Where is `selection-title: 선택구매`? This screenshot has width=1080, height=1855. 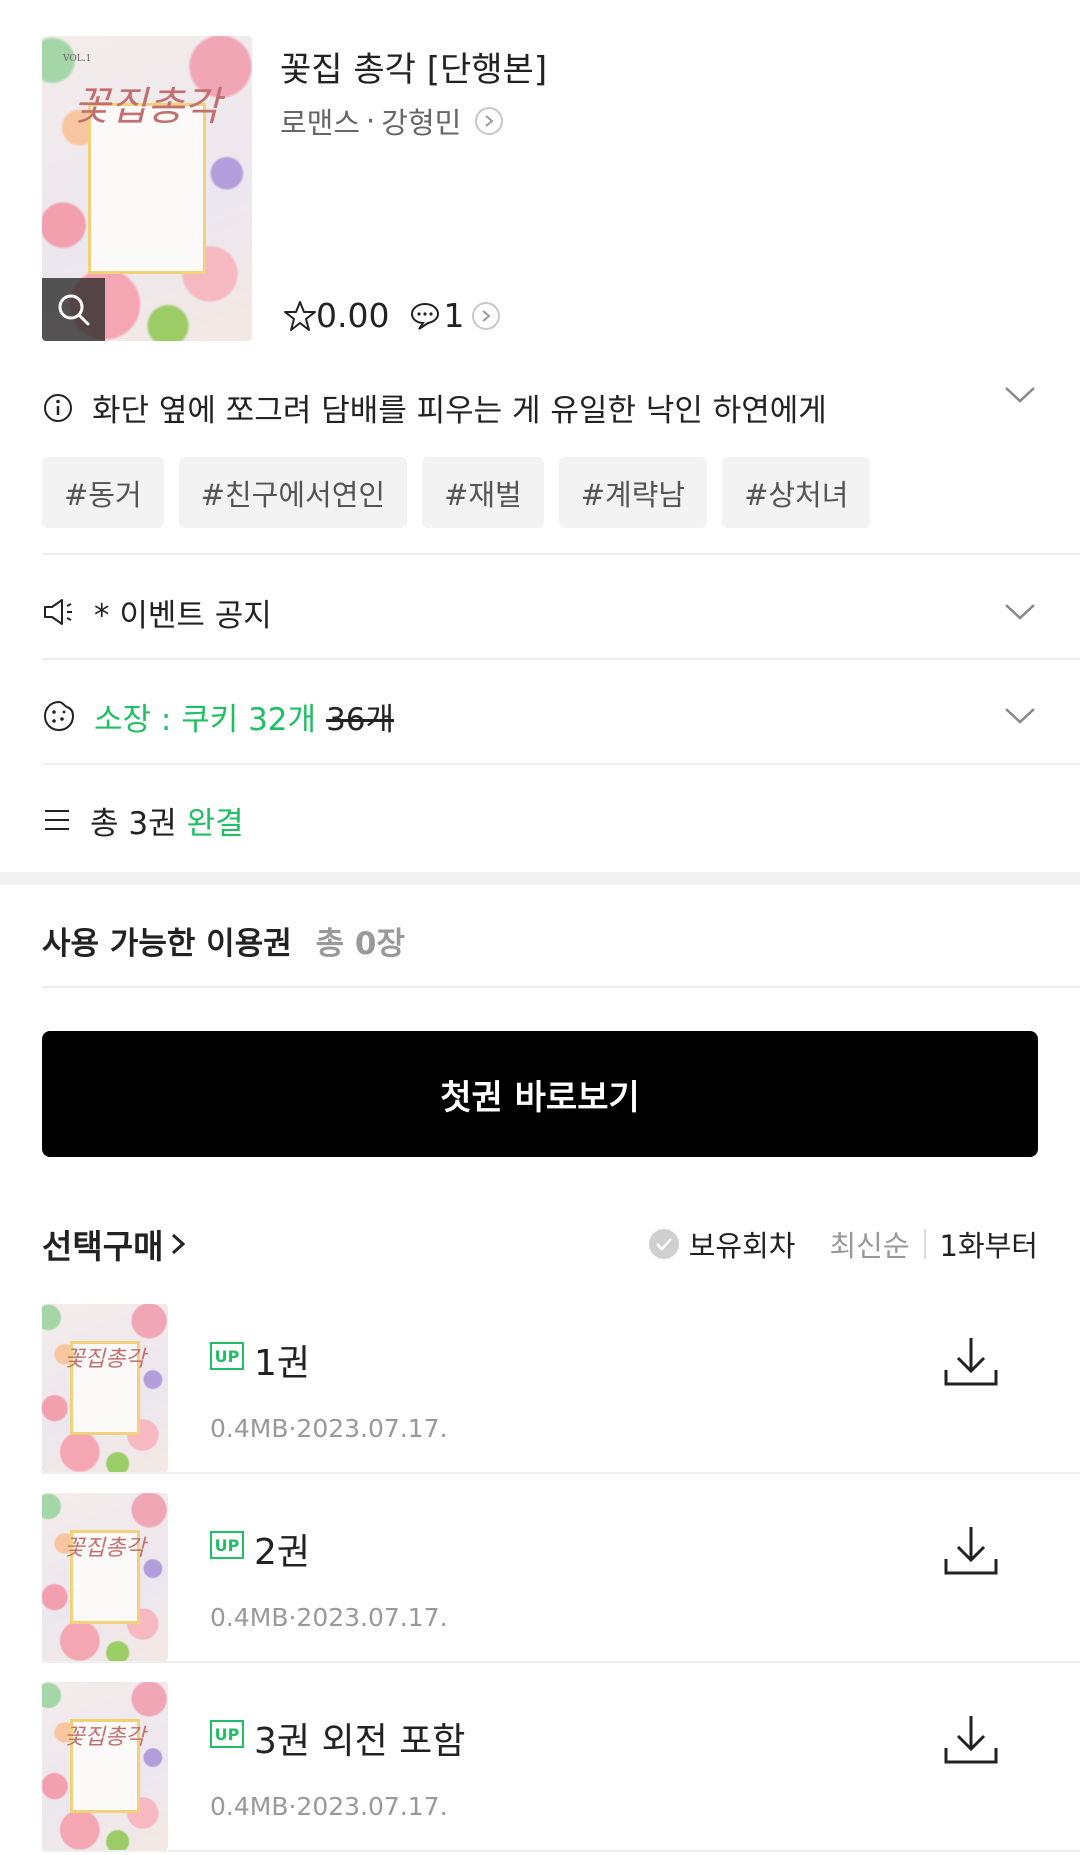
selection-title: 선택구매 is located at coordinates (103, 1246).